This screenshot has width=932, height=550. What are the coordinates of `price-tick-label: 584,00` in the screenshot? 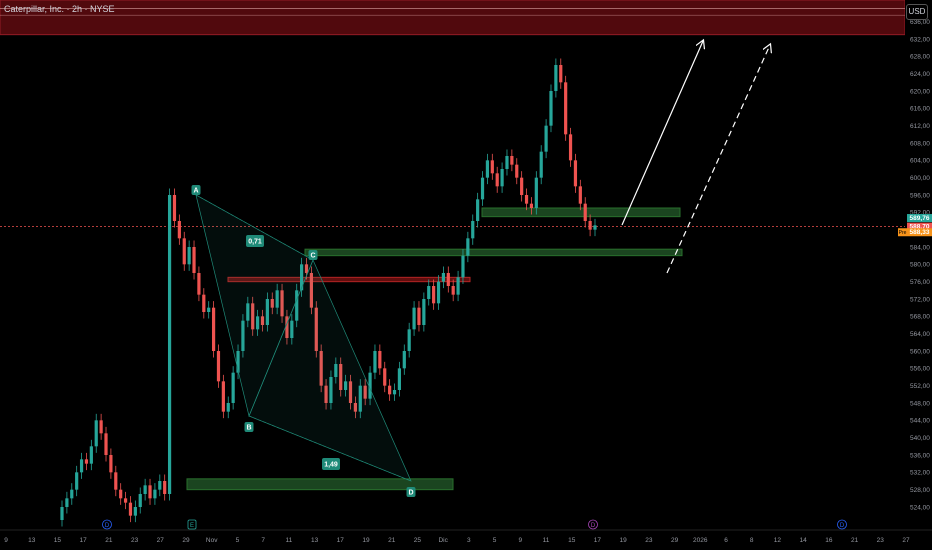 It's located at (920, 247).